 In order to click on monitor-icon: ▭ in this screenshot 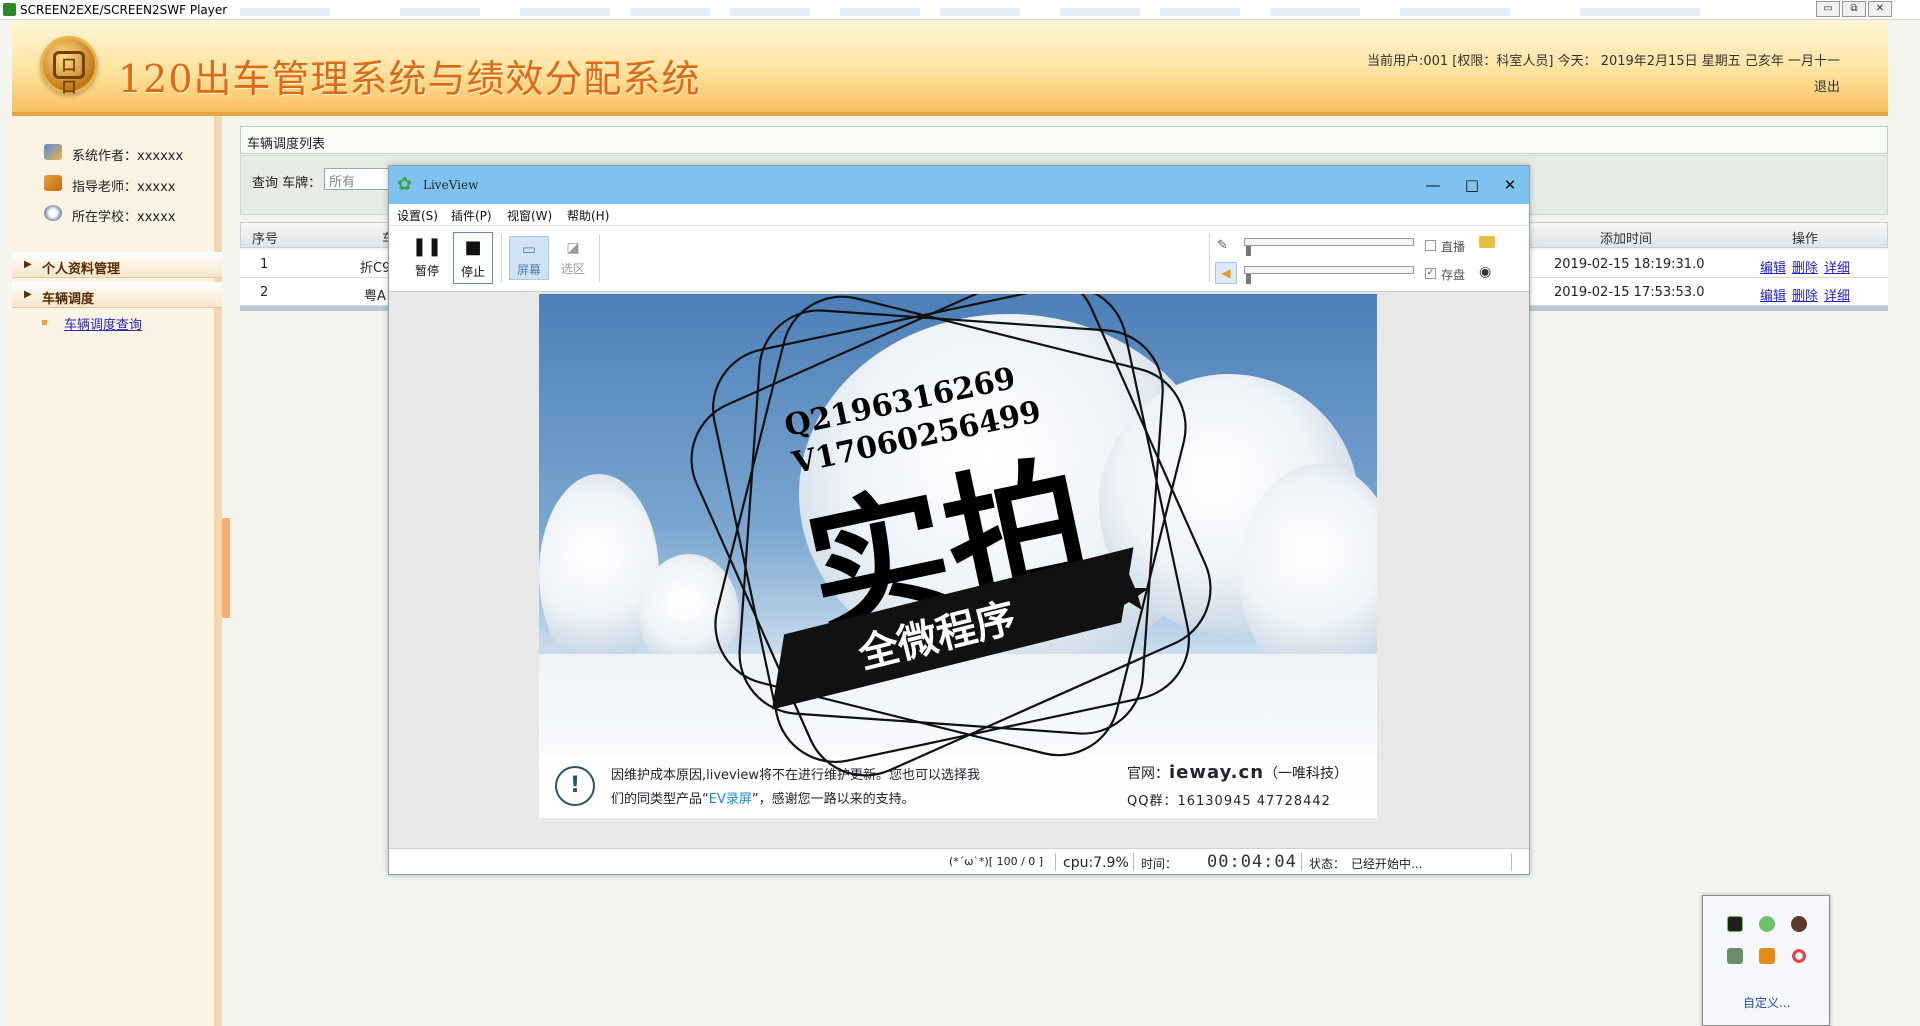, I will do `click(529, 249)`.